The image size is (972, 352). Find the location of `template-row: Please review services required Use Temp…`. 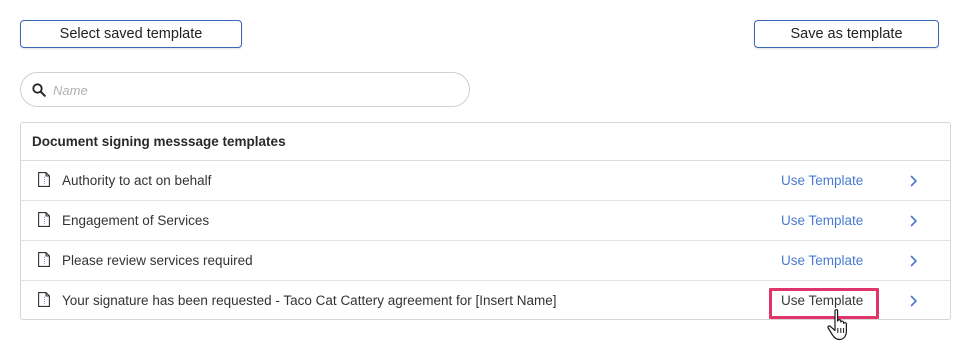

template-row: Please review services required Use Temp… is located at coordinates (485, 261).